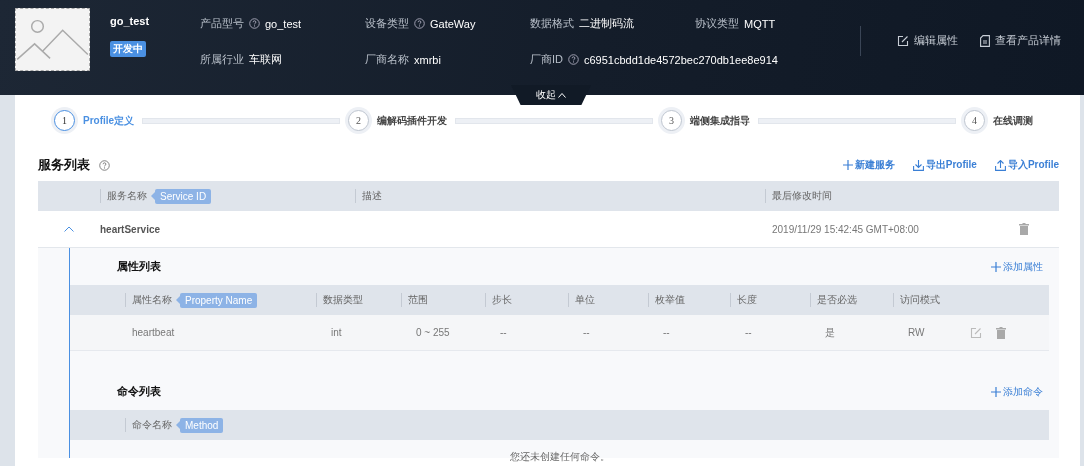 This screenshot has height=466, width=1084. Describe the element at coordinates (412, 120) in the screenshot. I see `step-label: 编解码插件开发` at that location.